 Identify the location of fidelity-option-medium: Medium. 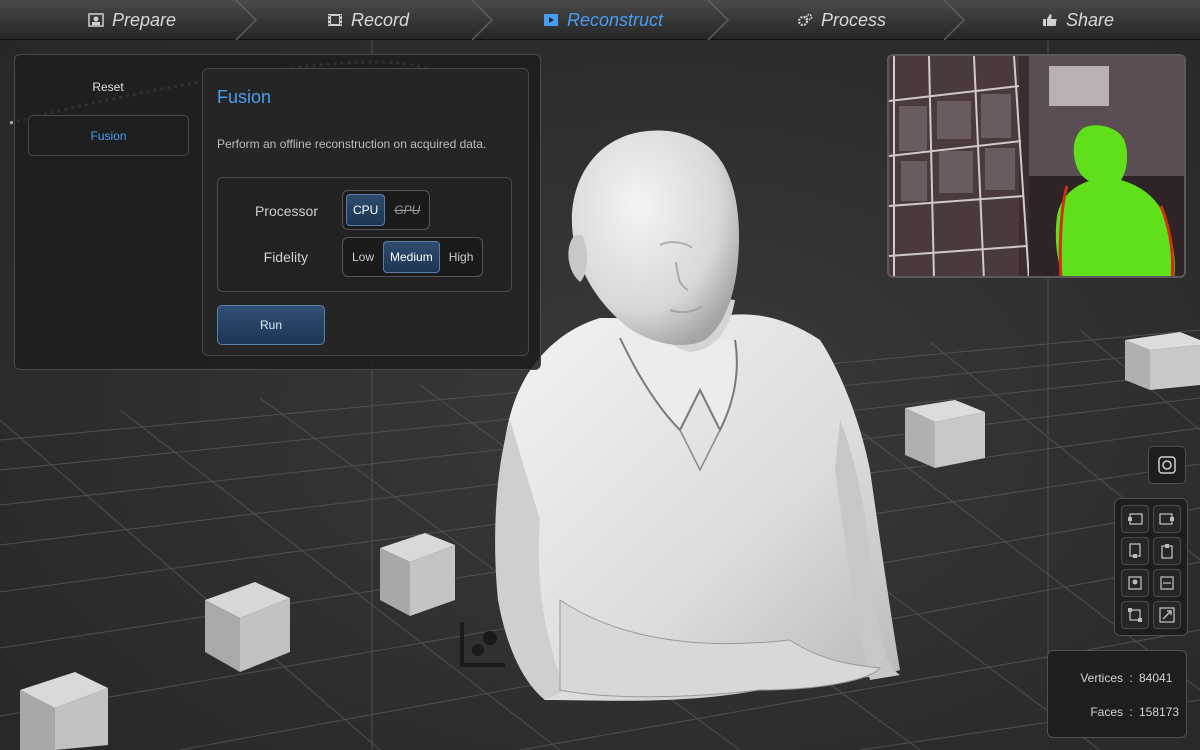
(411, 257).